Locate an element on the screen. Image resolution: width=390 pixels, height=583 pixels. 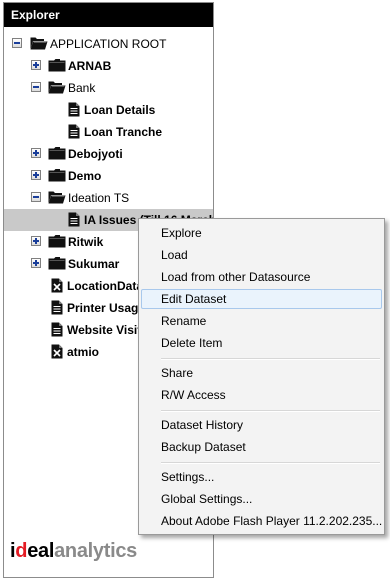
idealanalytics-logo: idealanalytics is located at coordinates (73, 551).